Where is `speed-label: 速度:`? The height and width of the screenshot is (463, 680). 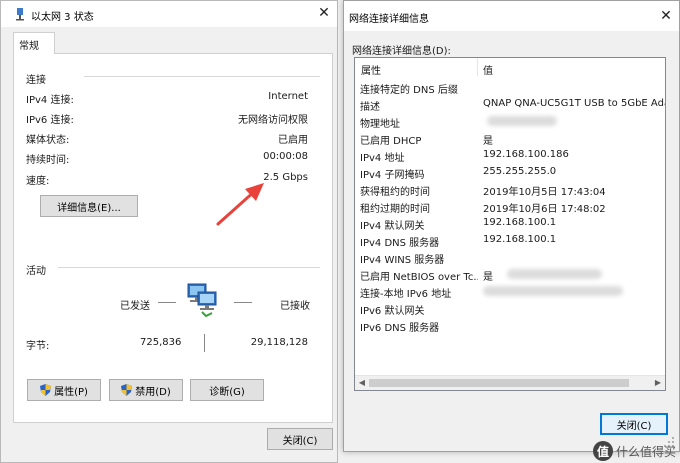
speed-label: 速度: is located at coordinates (38, 181).